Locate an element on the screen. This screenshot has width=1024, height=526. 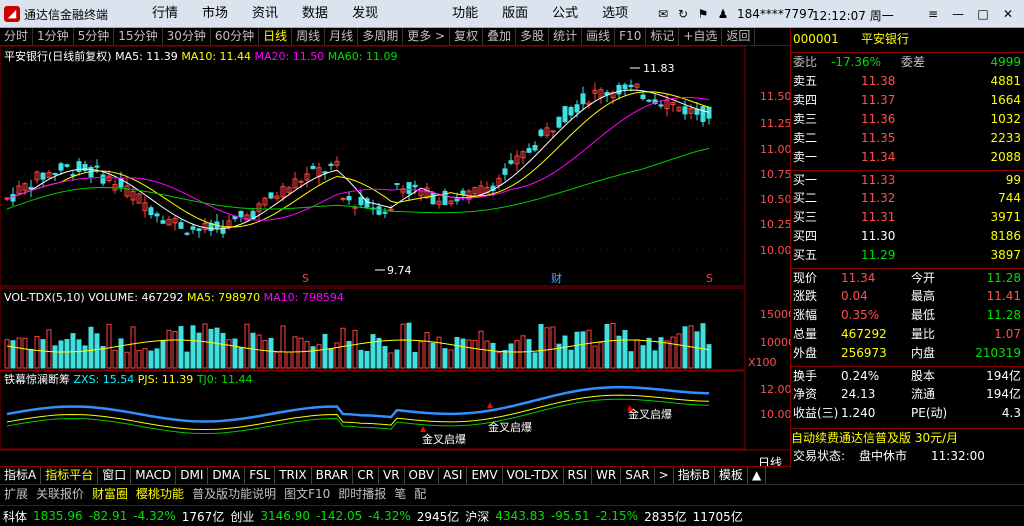
indicator-tab-5: DMA is located at coordinates (227, 475).